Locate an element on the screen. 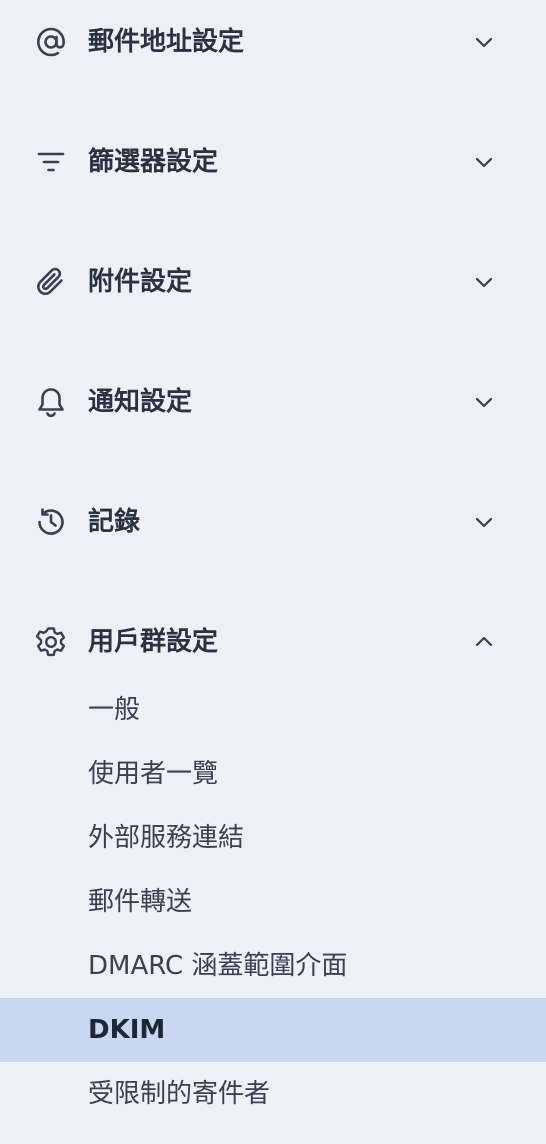  nav-subitem-mail-forwarding: 郵件轉送 is located at coordinates (273, 902).